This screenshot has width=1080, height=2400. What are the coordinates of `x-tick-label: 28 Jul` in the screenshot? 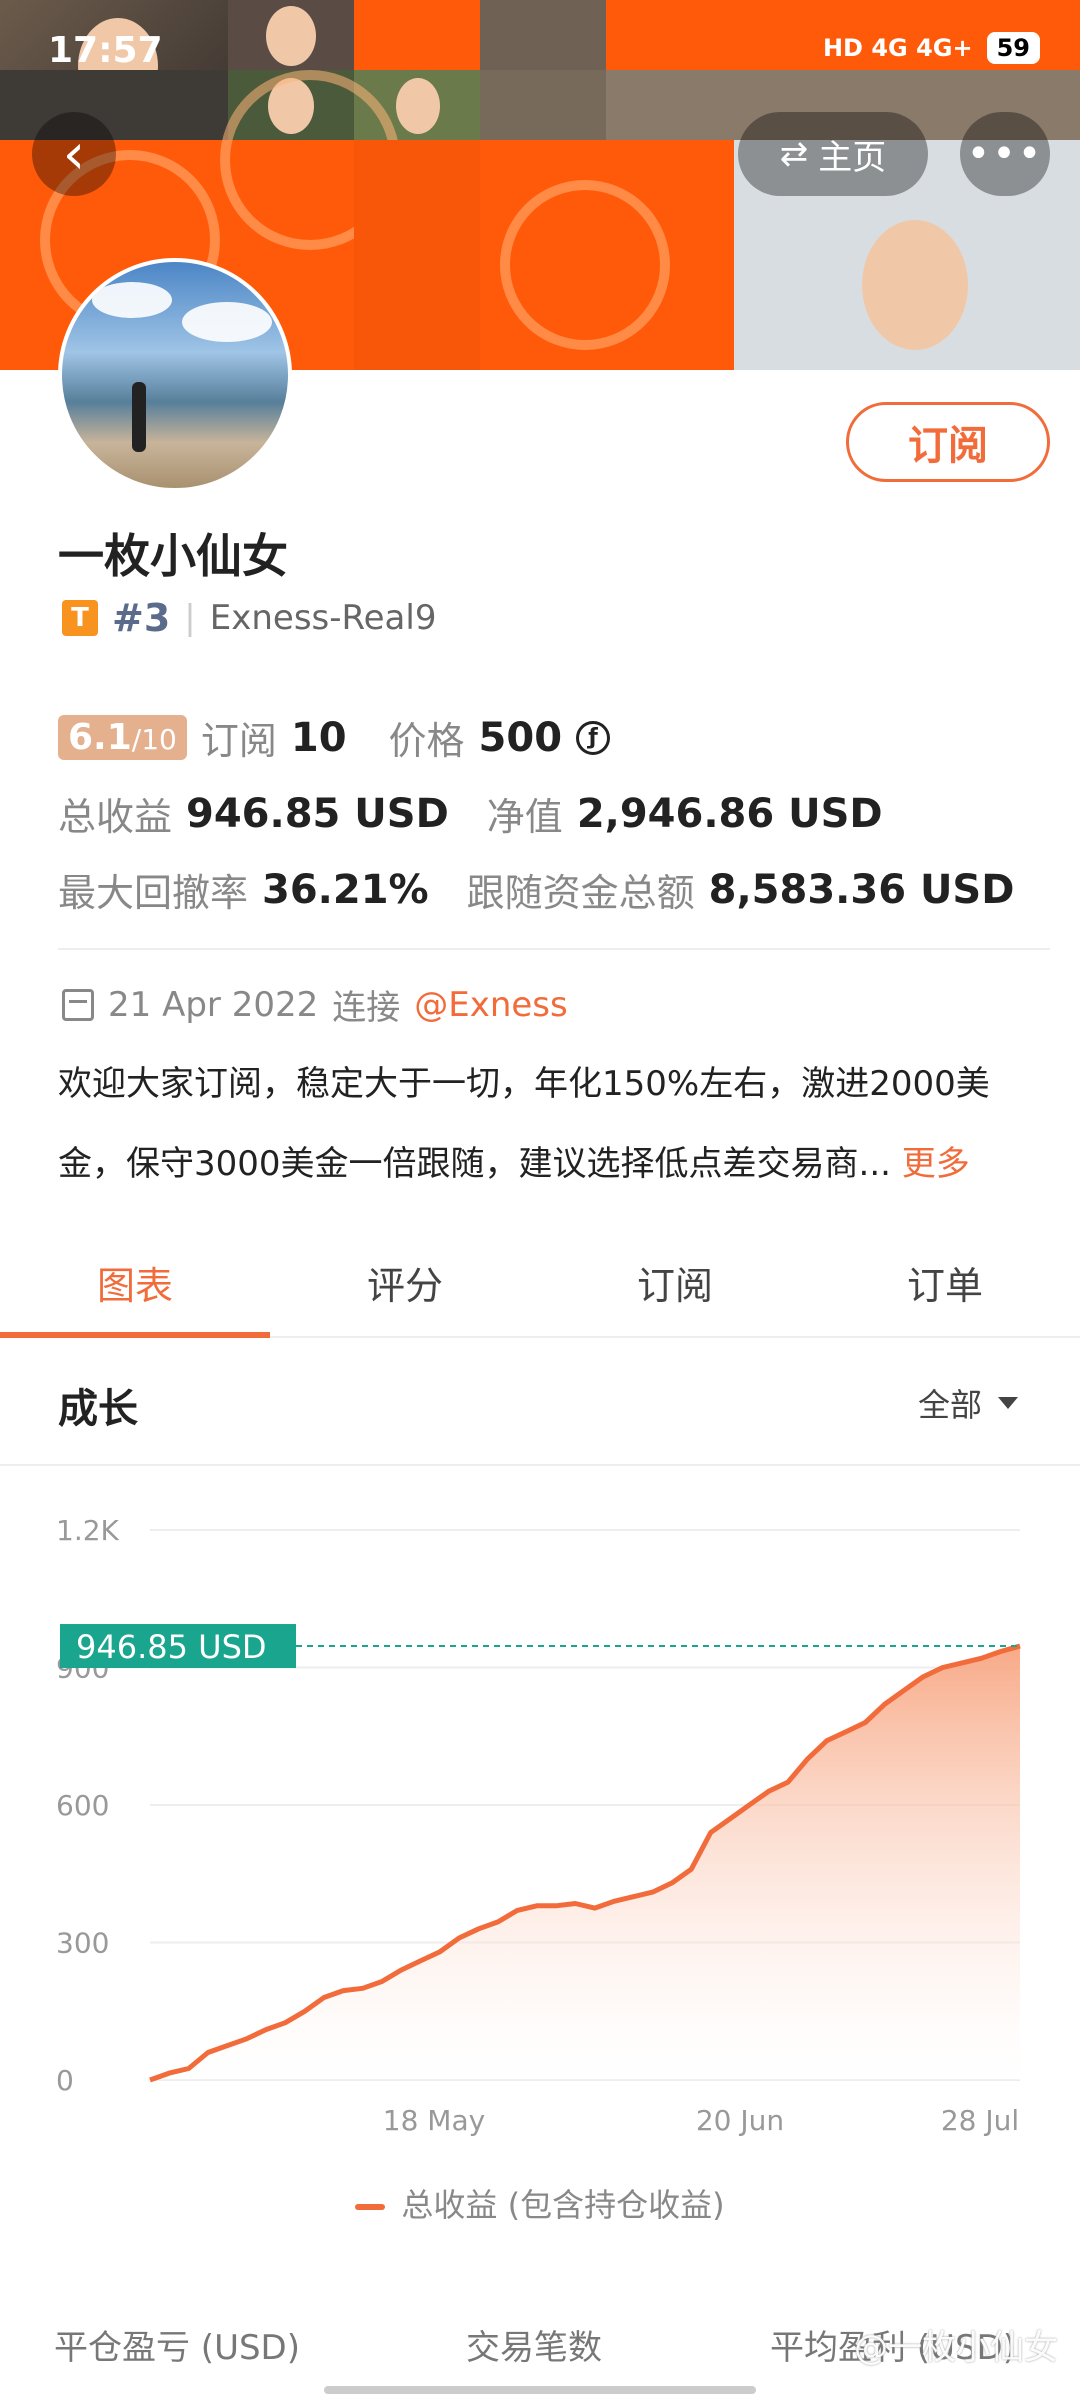 It's located at (980, 2120).